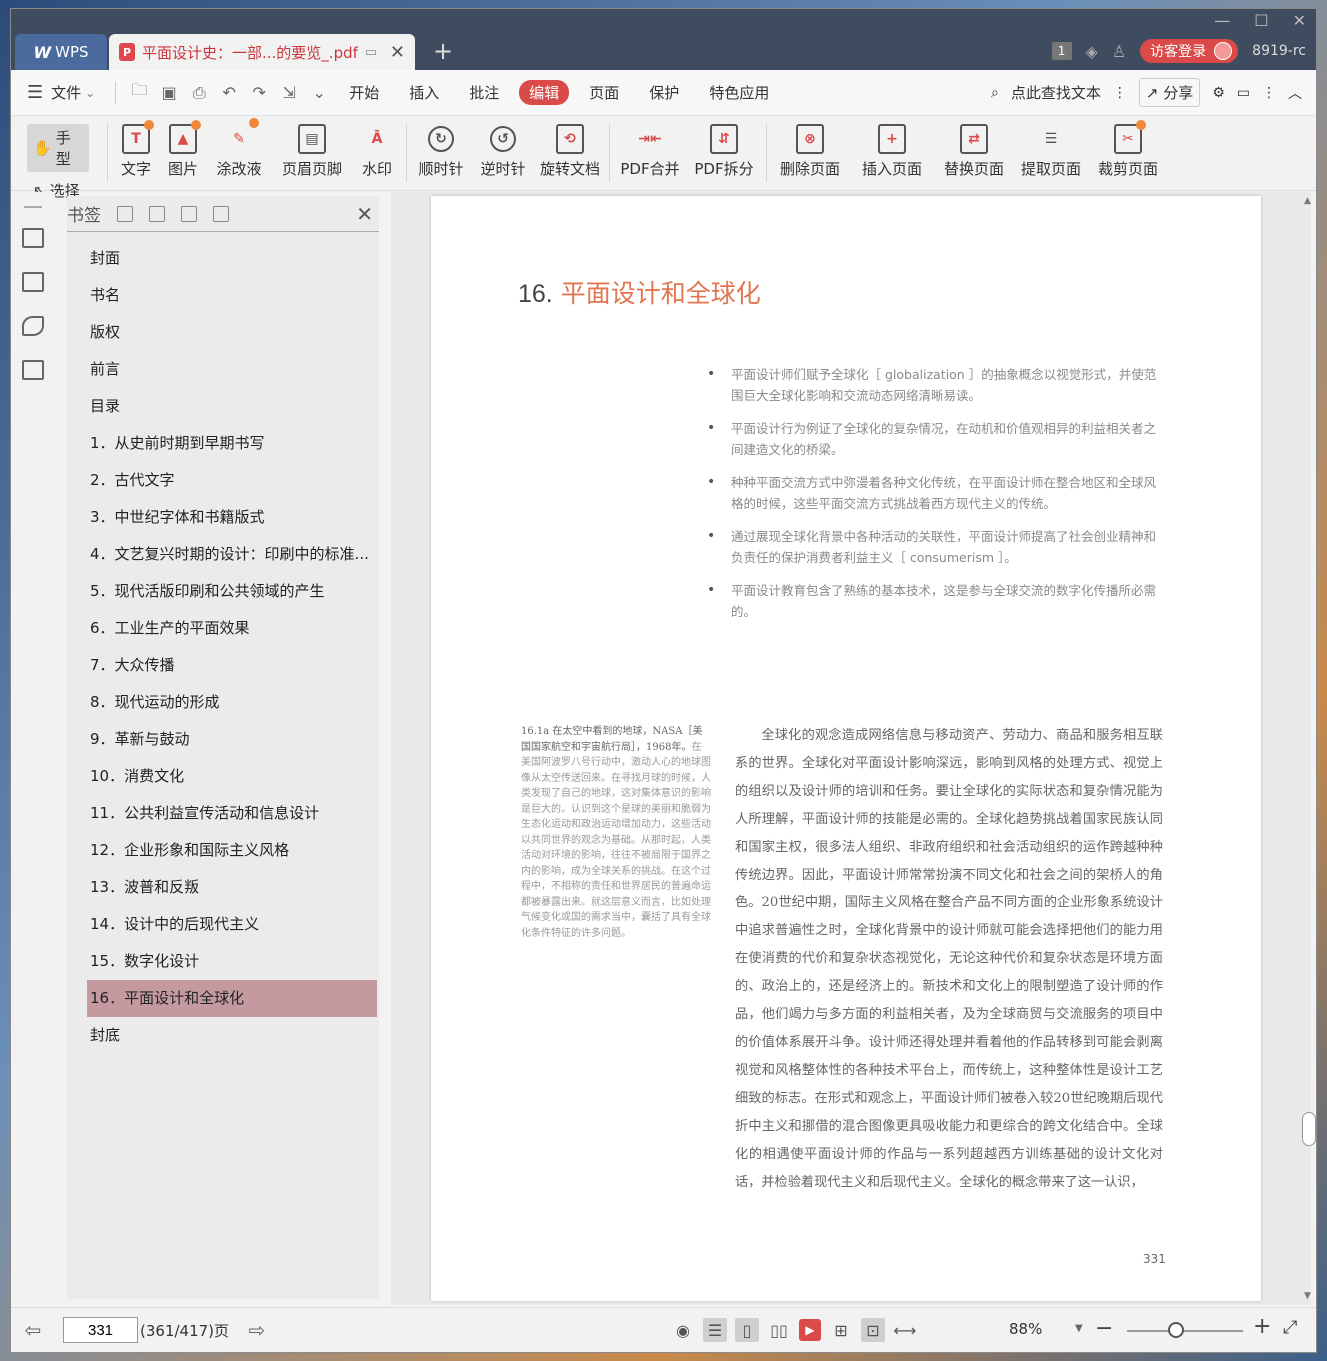 Image resolution: width=1327 pixels, height=1361 pixels. I want to click on bookmark-item: 书名, so click(223, 295).